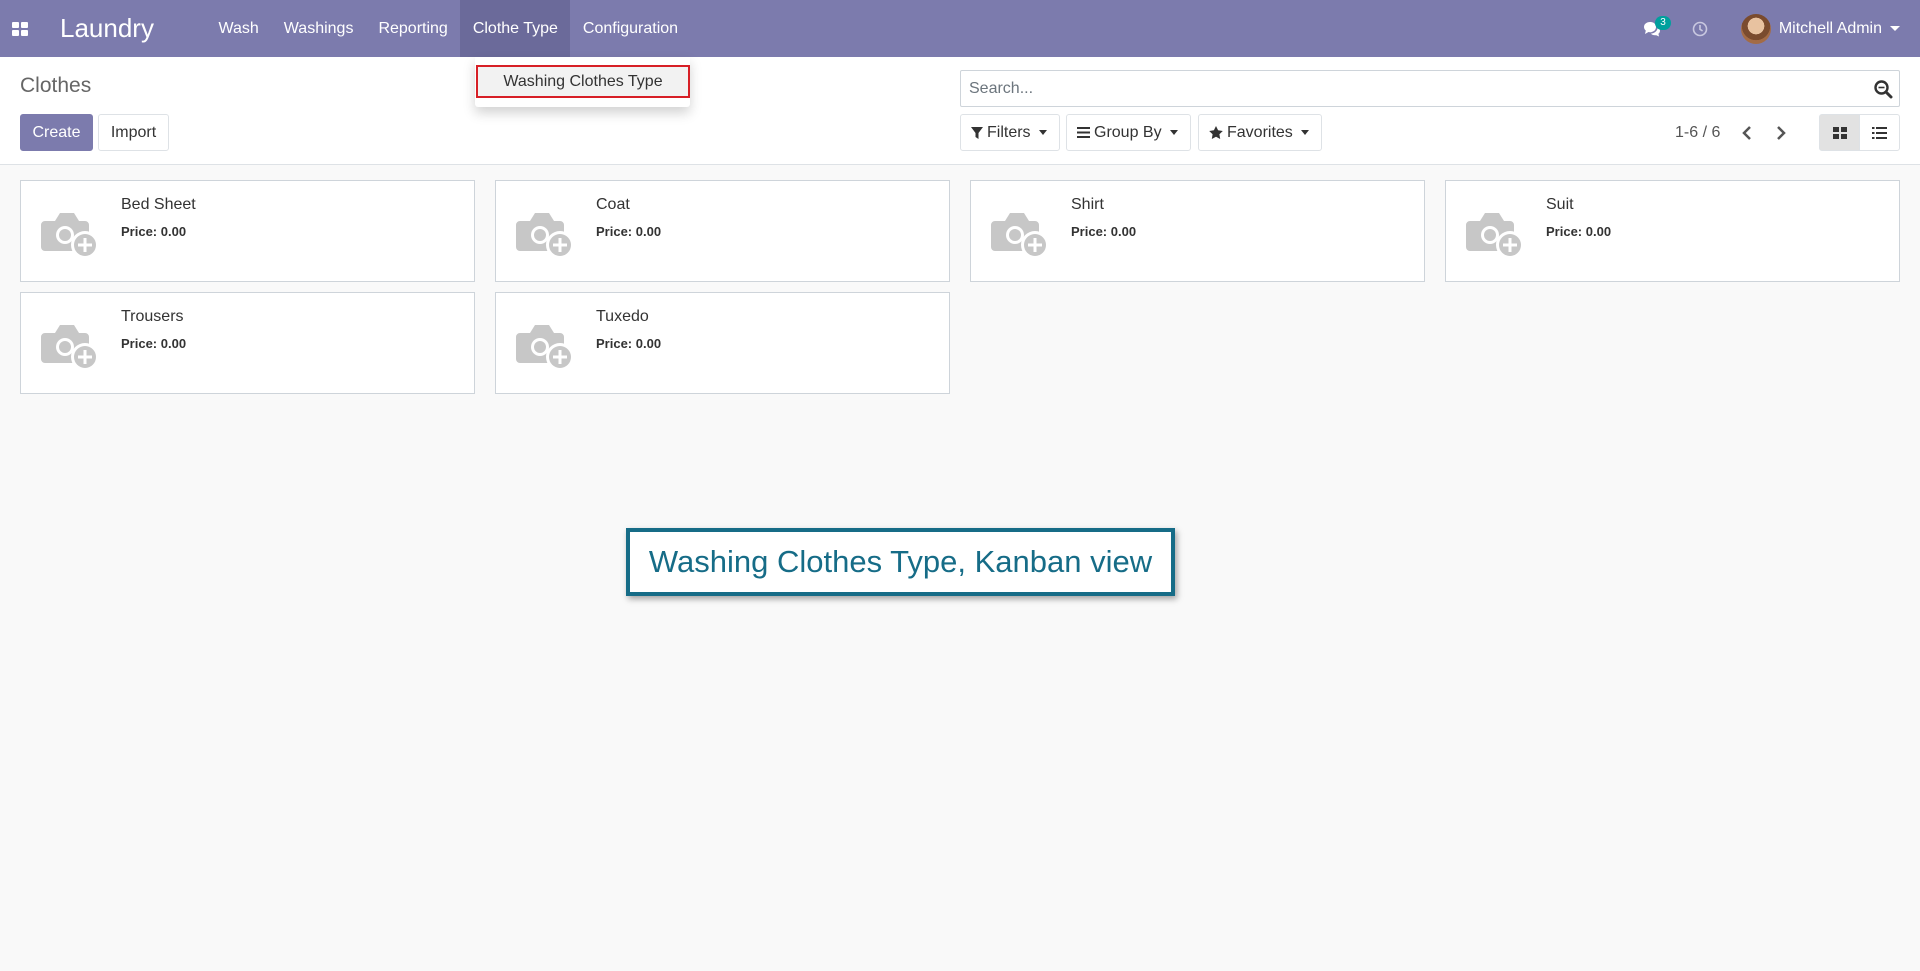 Image resolution: width=1920 pixels, height=971 pixels. I want to click on card-name: Shirt, so click(1087, 204).